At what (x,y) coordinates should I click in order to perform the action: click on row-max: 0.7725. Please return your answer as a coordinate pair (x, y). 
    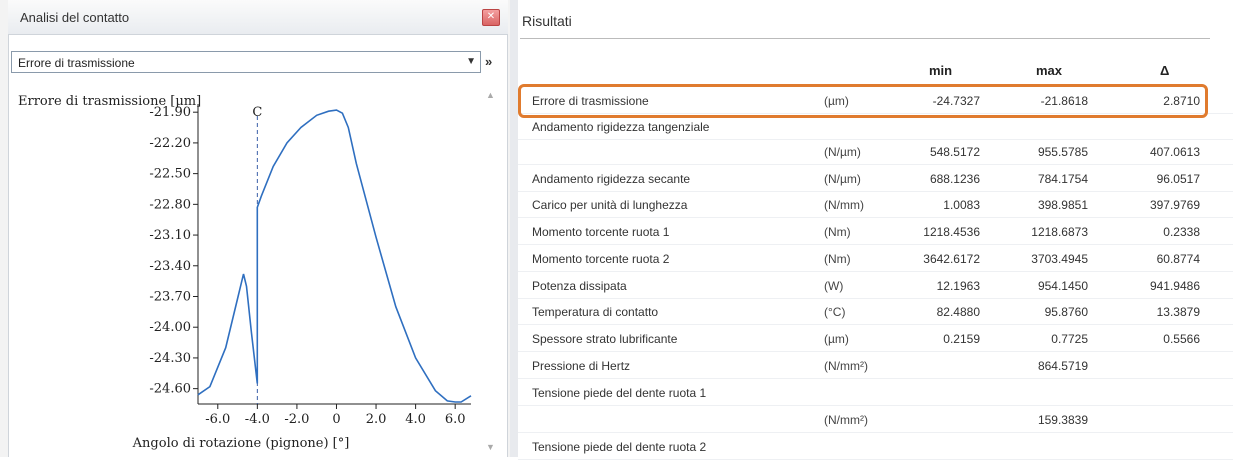
    Looking at the image, I should click on (1069, 339).